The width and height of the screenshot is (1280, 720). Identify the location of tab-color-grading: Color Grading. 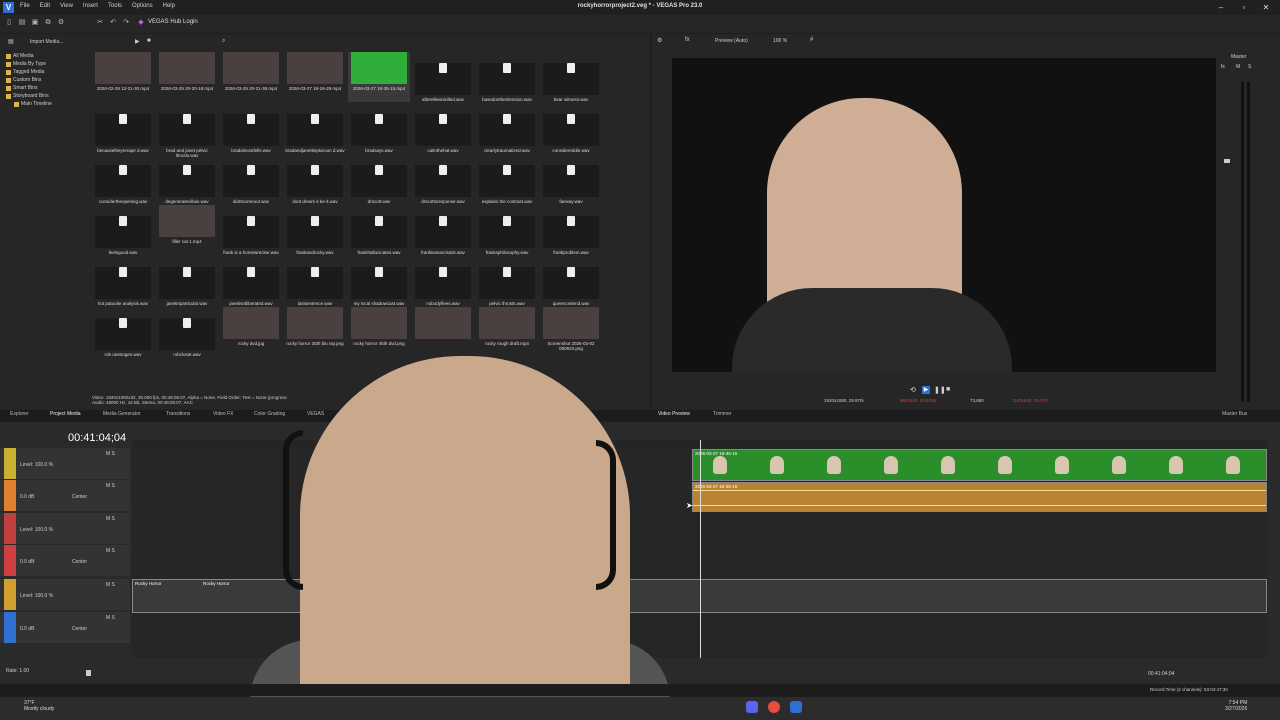
(269, 414).